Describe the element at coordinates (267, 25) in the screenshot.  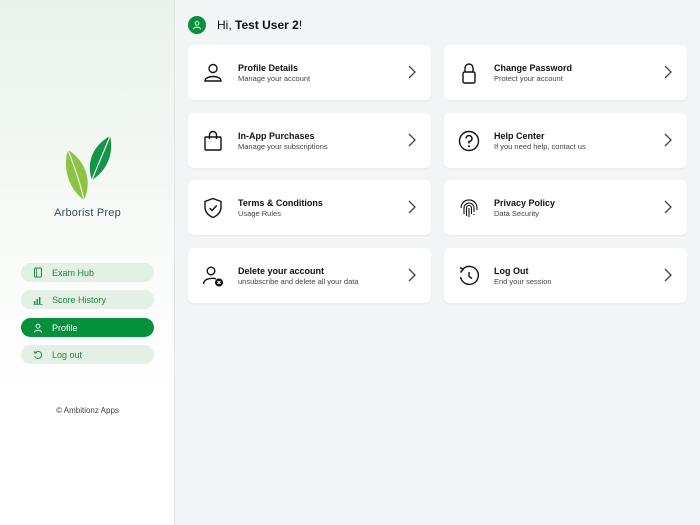
I see `user-name: Test User 2` at that location.